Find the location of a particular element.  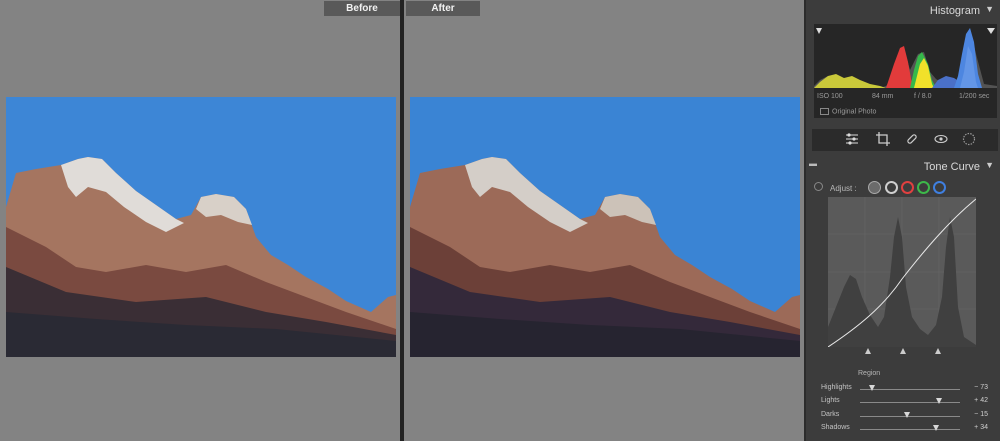

slider-row-lights: Lights + 42 is located at coordinates (903, 401).